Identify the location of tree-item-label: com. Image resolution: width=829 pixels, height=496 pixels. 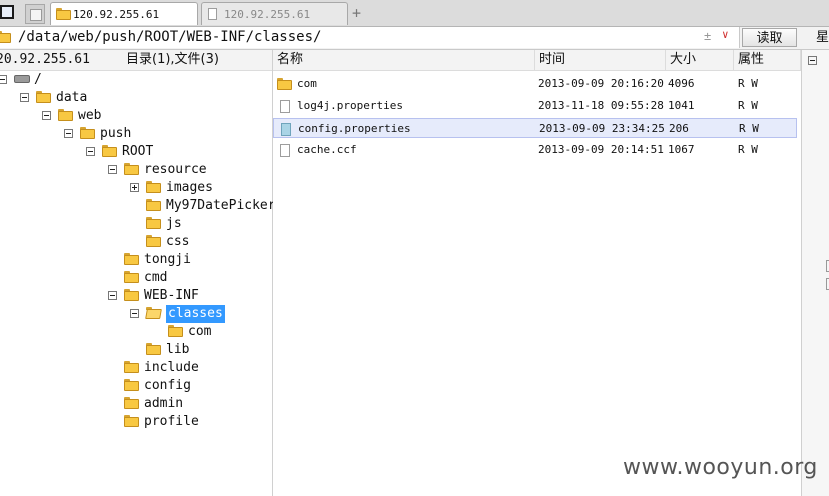
(200, 331).